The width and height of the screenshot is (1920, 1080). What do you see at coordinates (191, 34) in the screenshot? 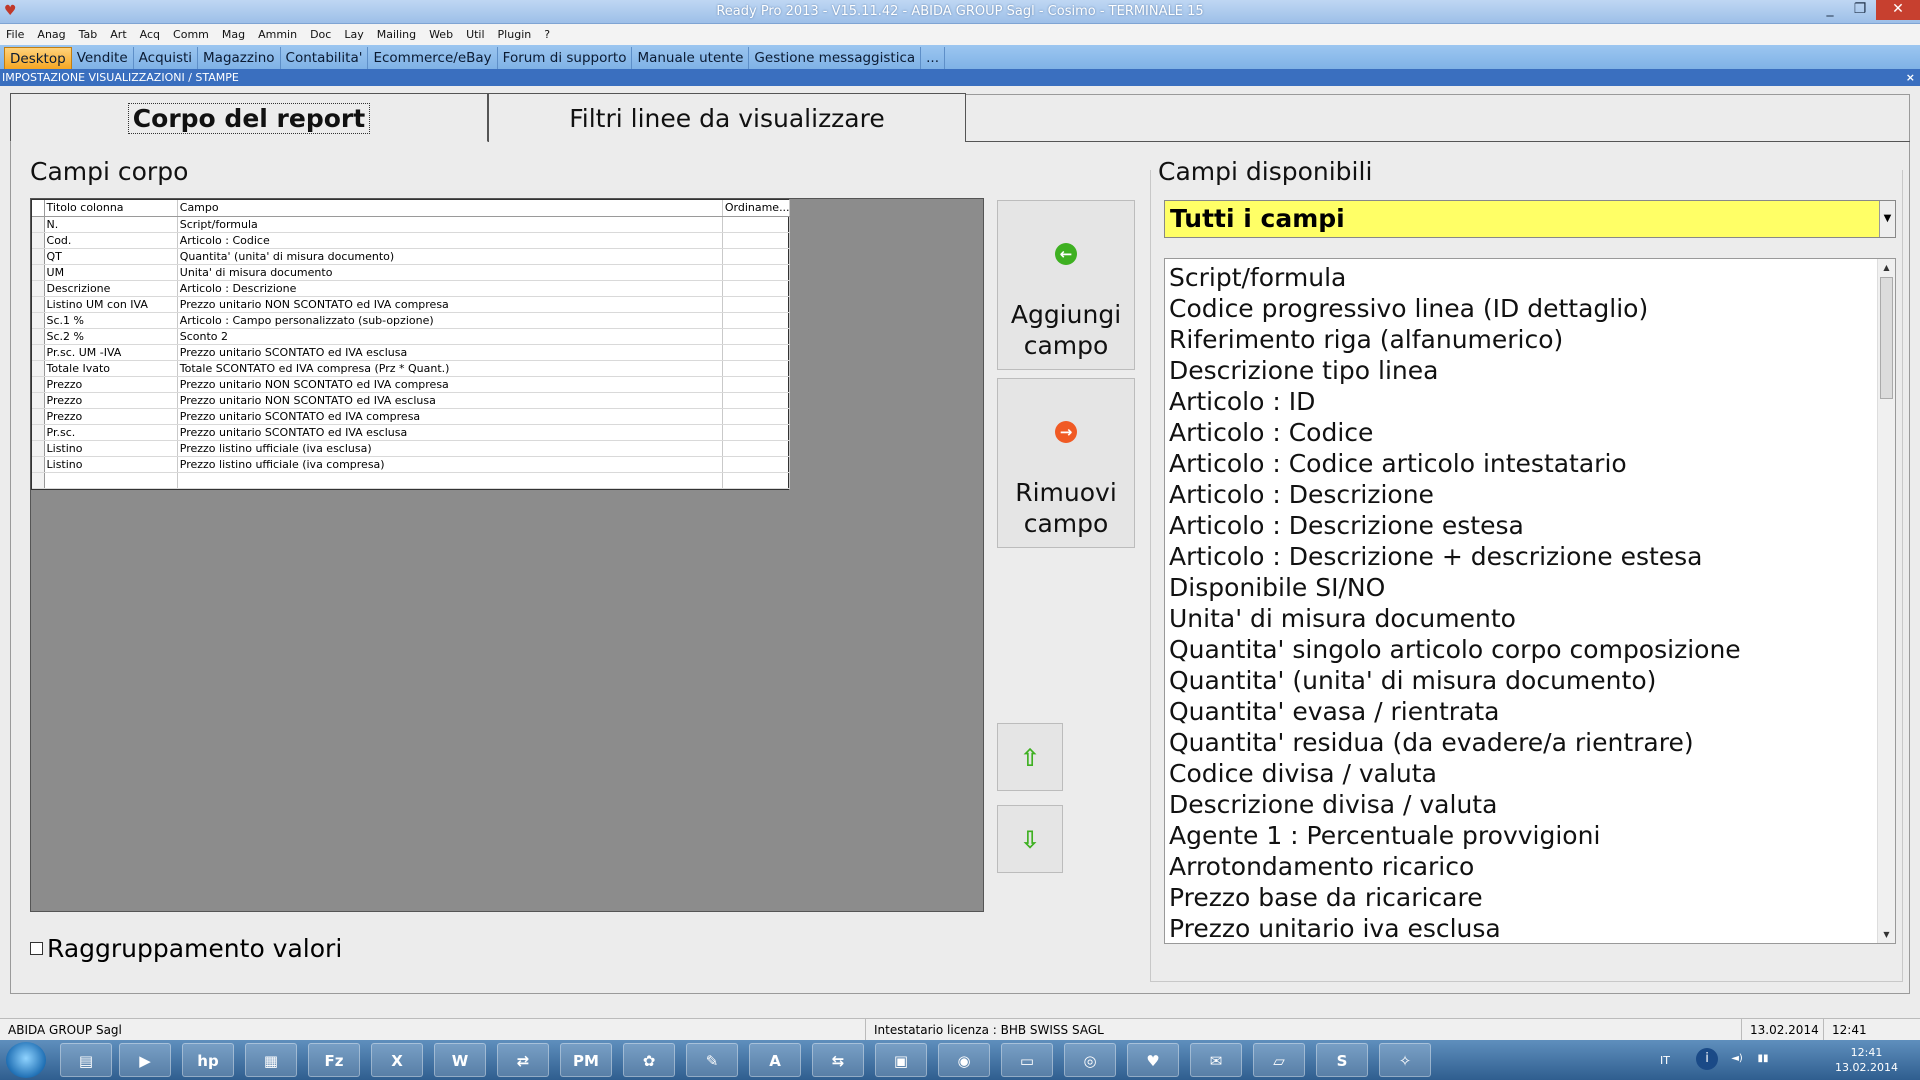
I see `menu-comm: Comm` at bounding box center [191, 34].